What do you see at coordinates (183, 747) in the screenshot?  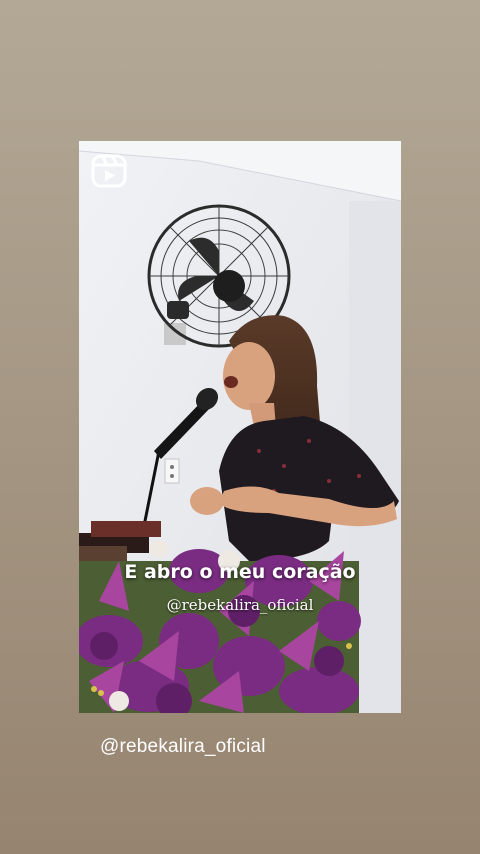 I see `mention-sticker: @rebekalira_oficial` at bounding box center [183, 747].